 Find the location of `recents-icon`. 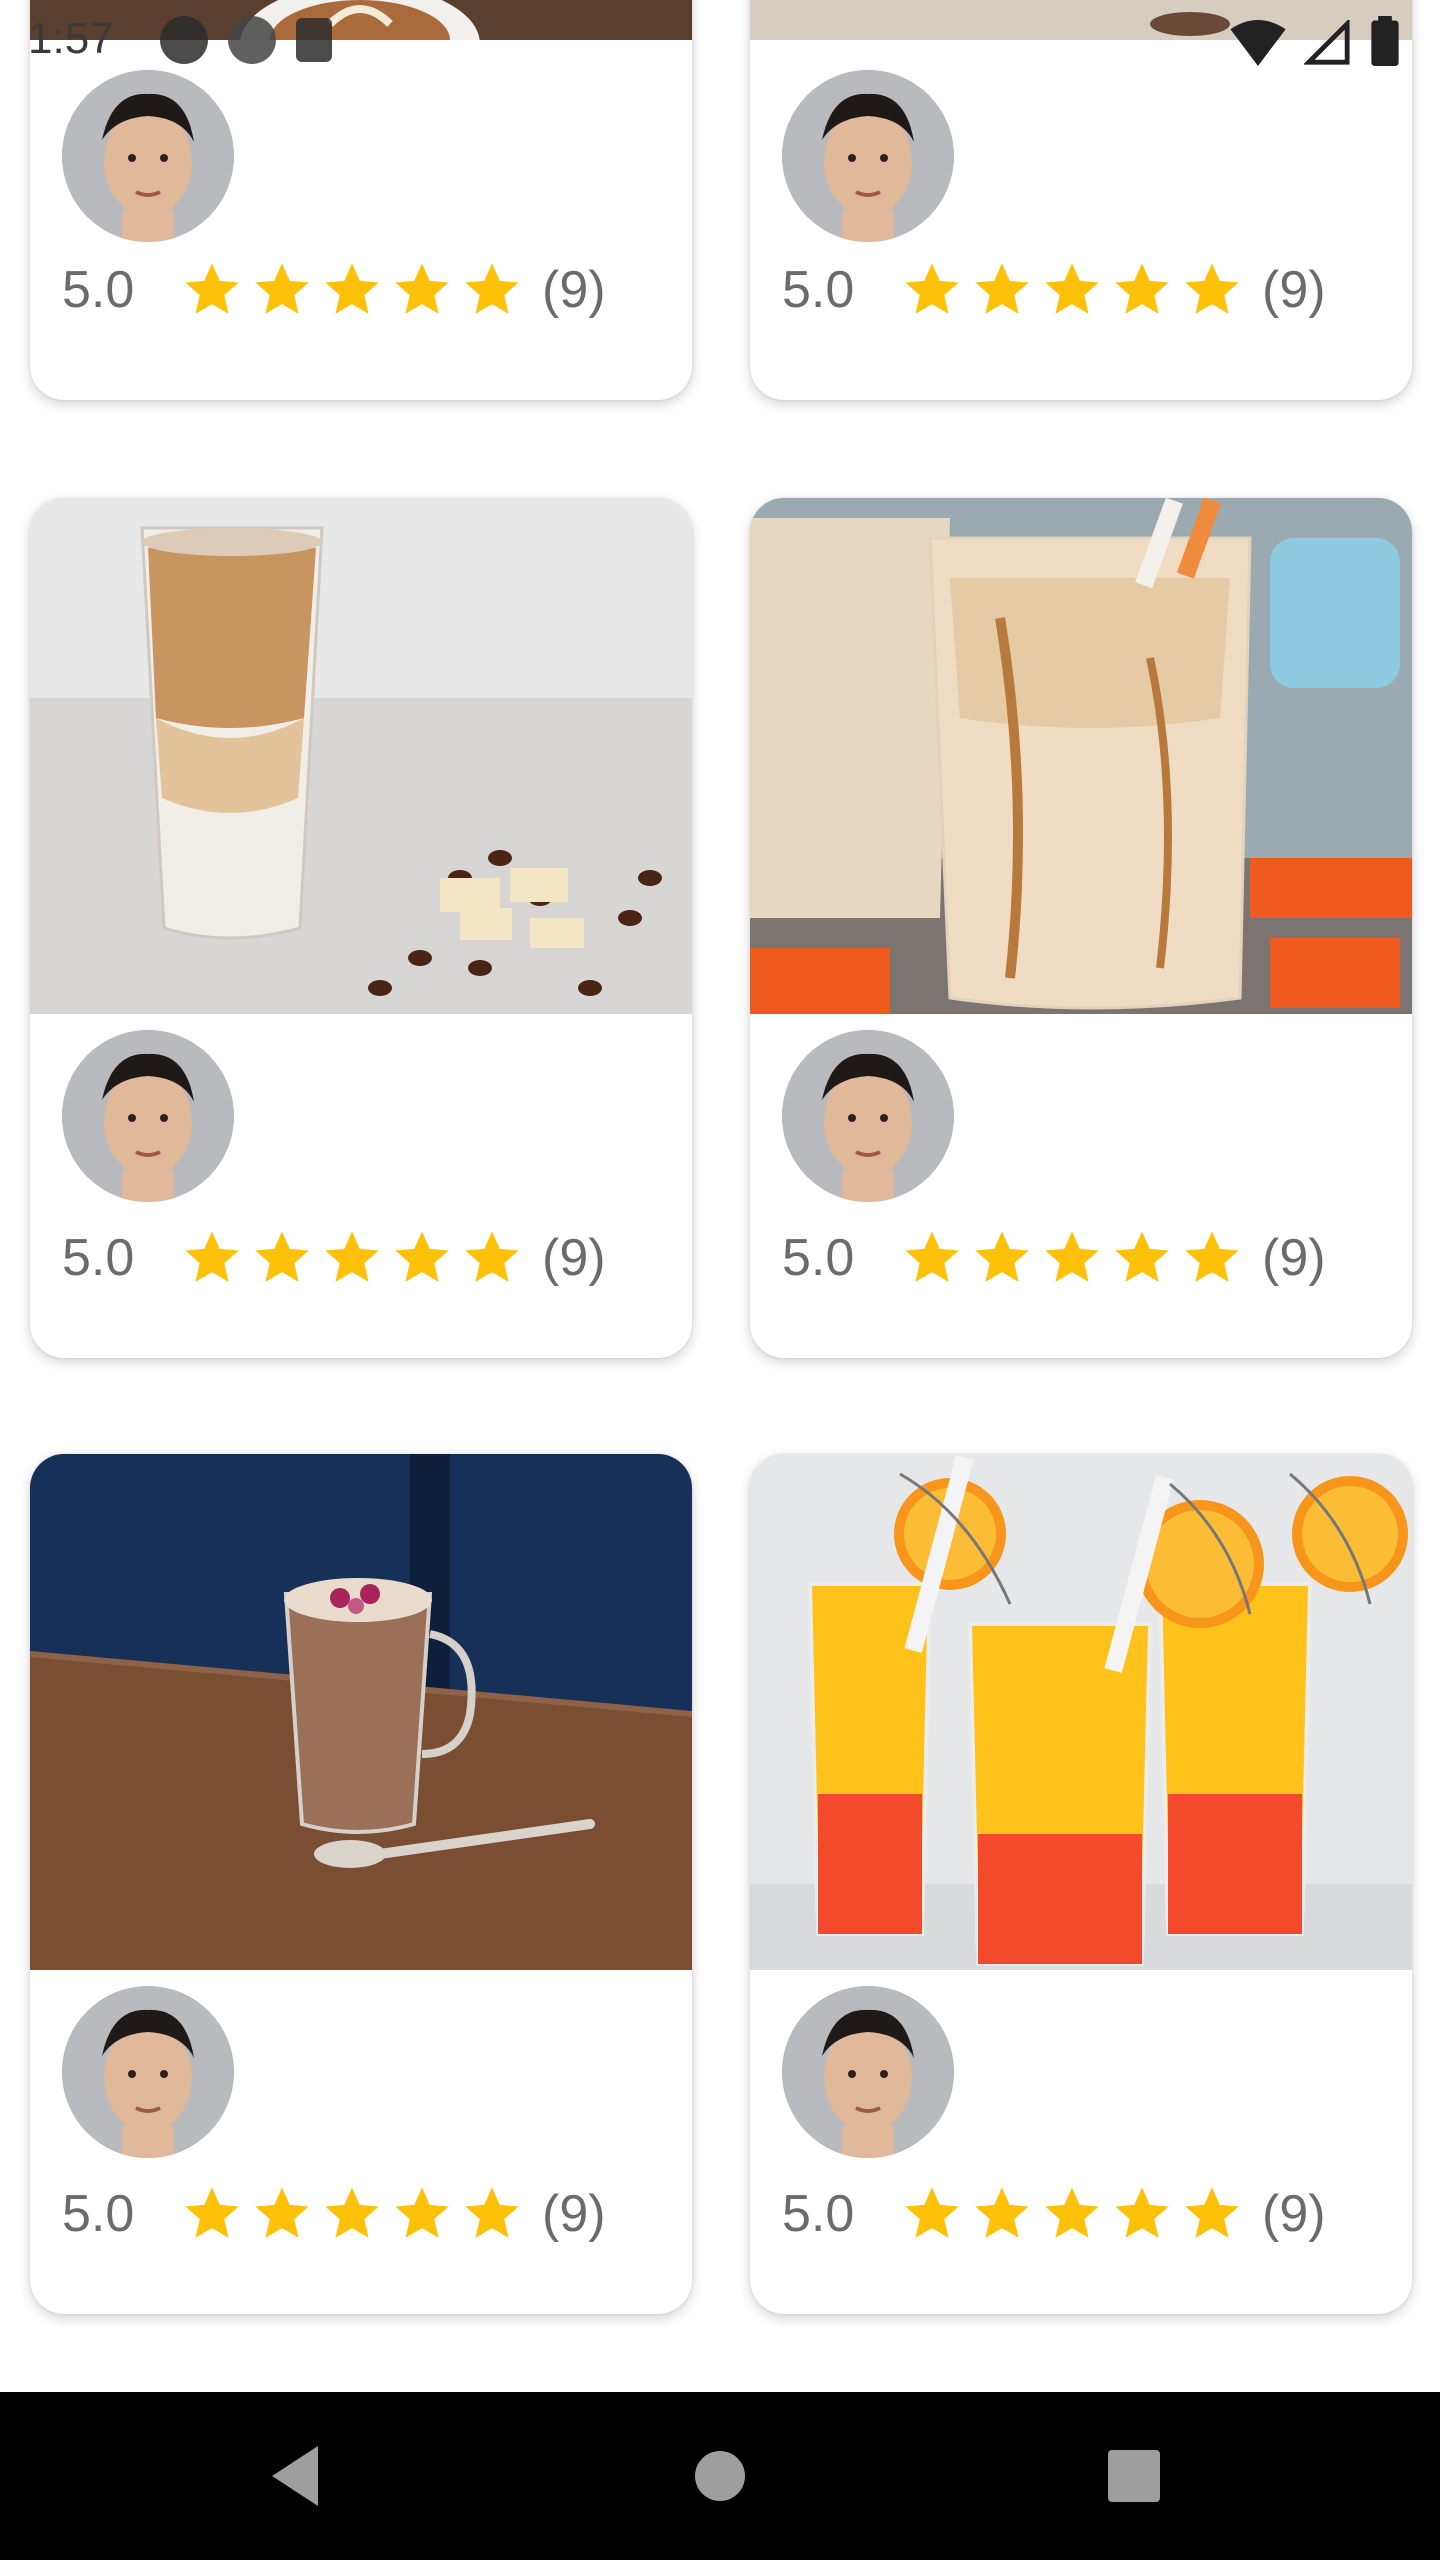

recents-icon is located at coordinates (1134, 2476).